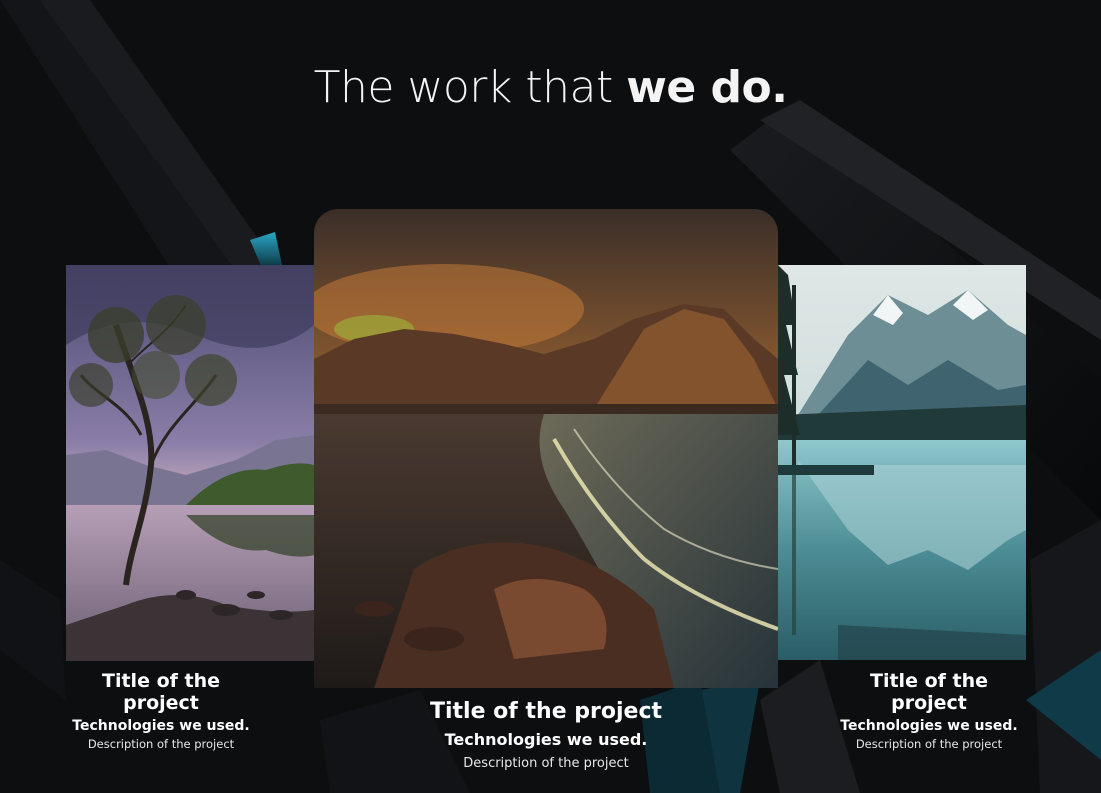 The image size is (1101, 793). I want to click on section-heading: The work that we do., so click(550, 87).